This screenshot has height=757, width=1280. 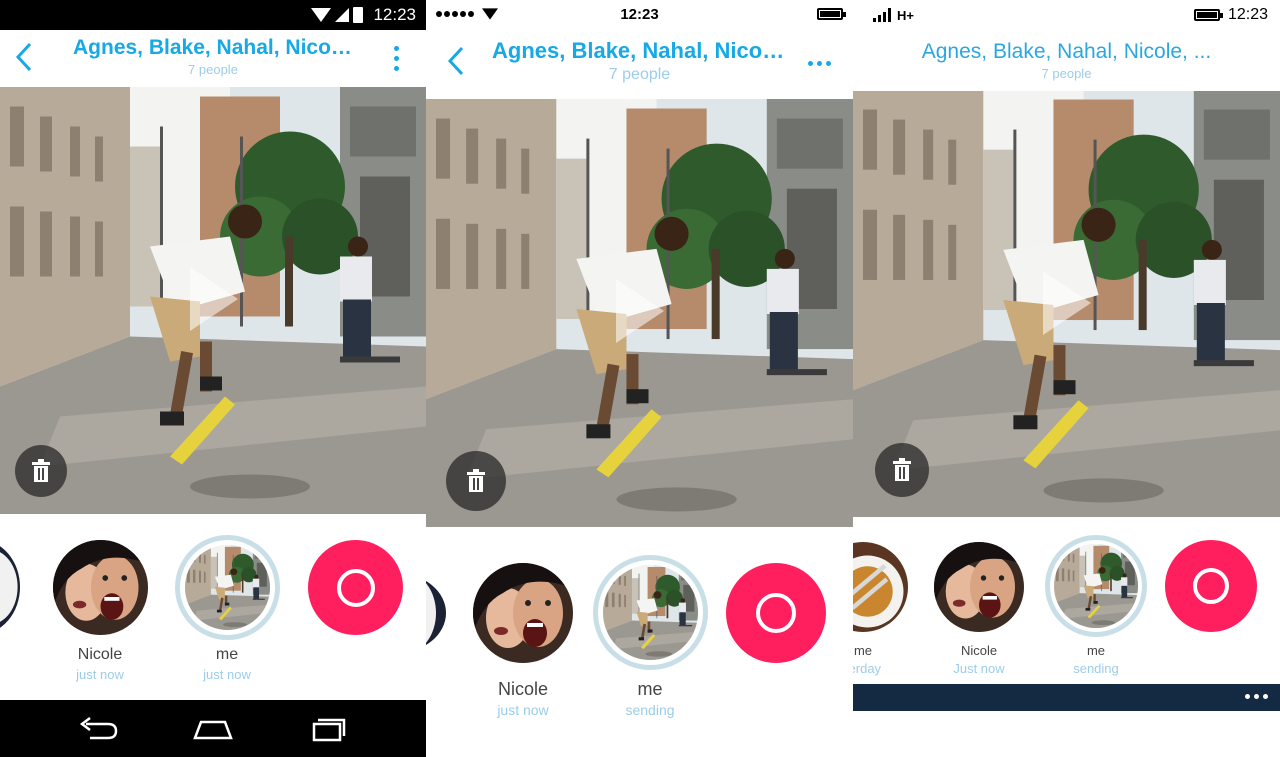 What do you see at coordinates (867, 668) in the screenshot?
I see `recipient-time-previous: terday` at bounding box center [867, 668].